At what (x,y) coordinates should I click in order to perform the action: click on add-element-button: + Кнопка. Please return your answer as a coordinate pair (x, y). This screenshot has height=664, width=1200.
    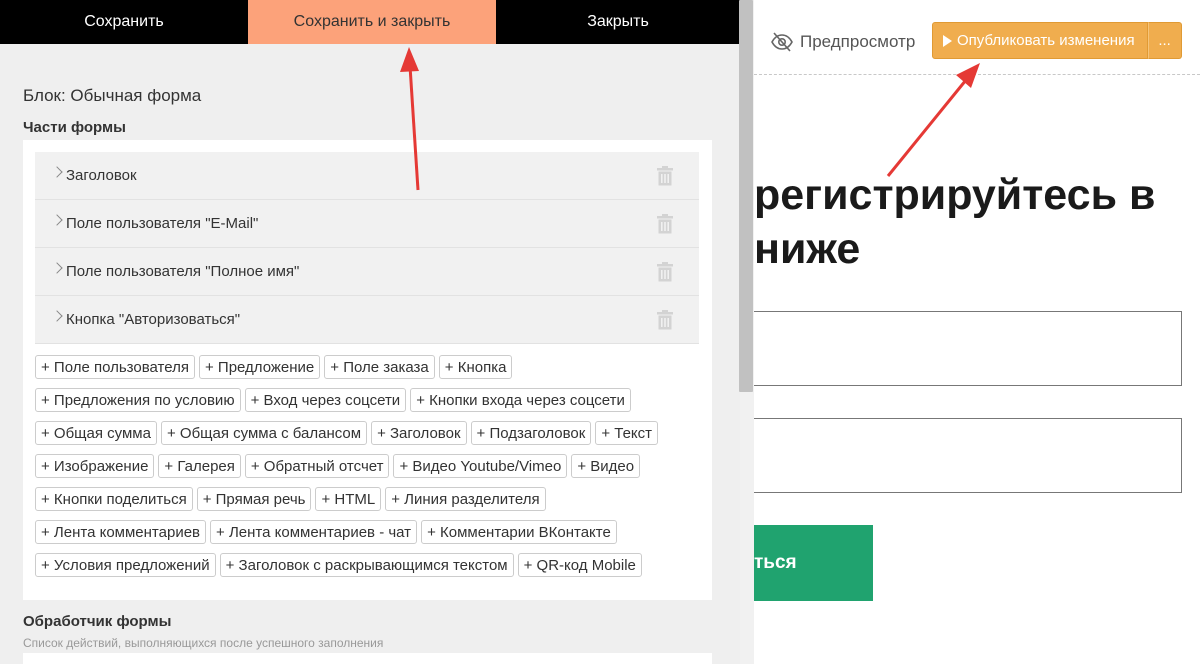
    Looking at the image, I should click on (475, 367).